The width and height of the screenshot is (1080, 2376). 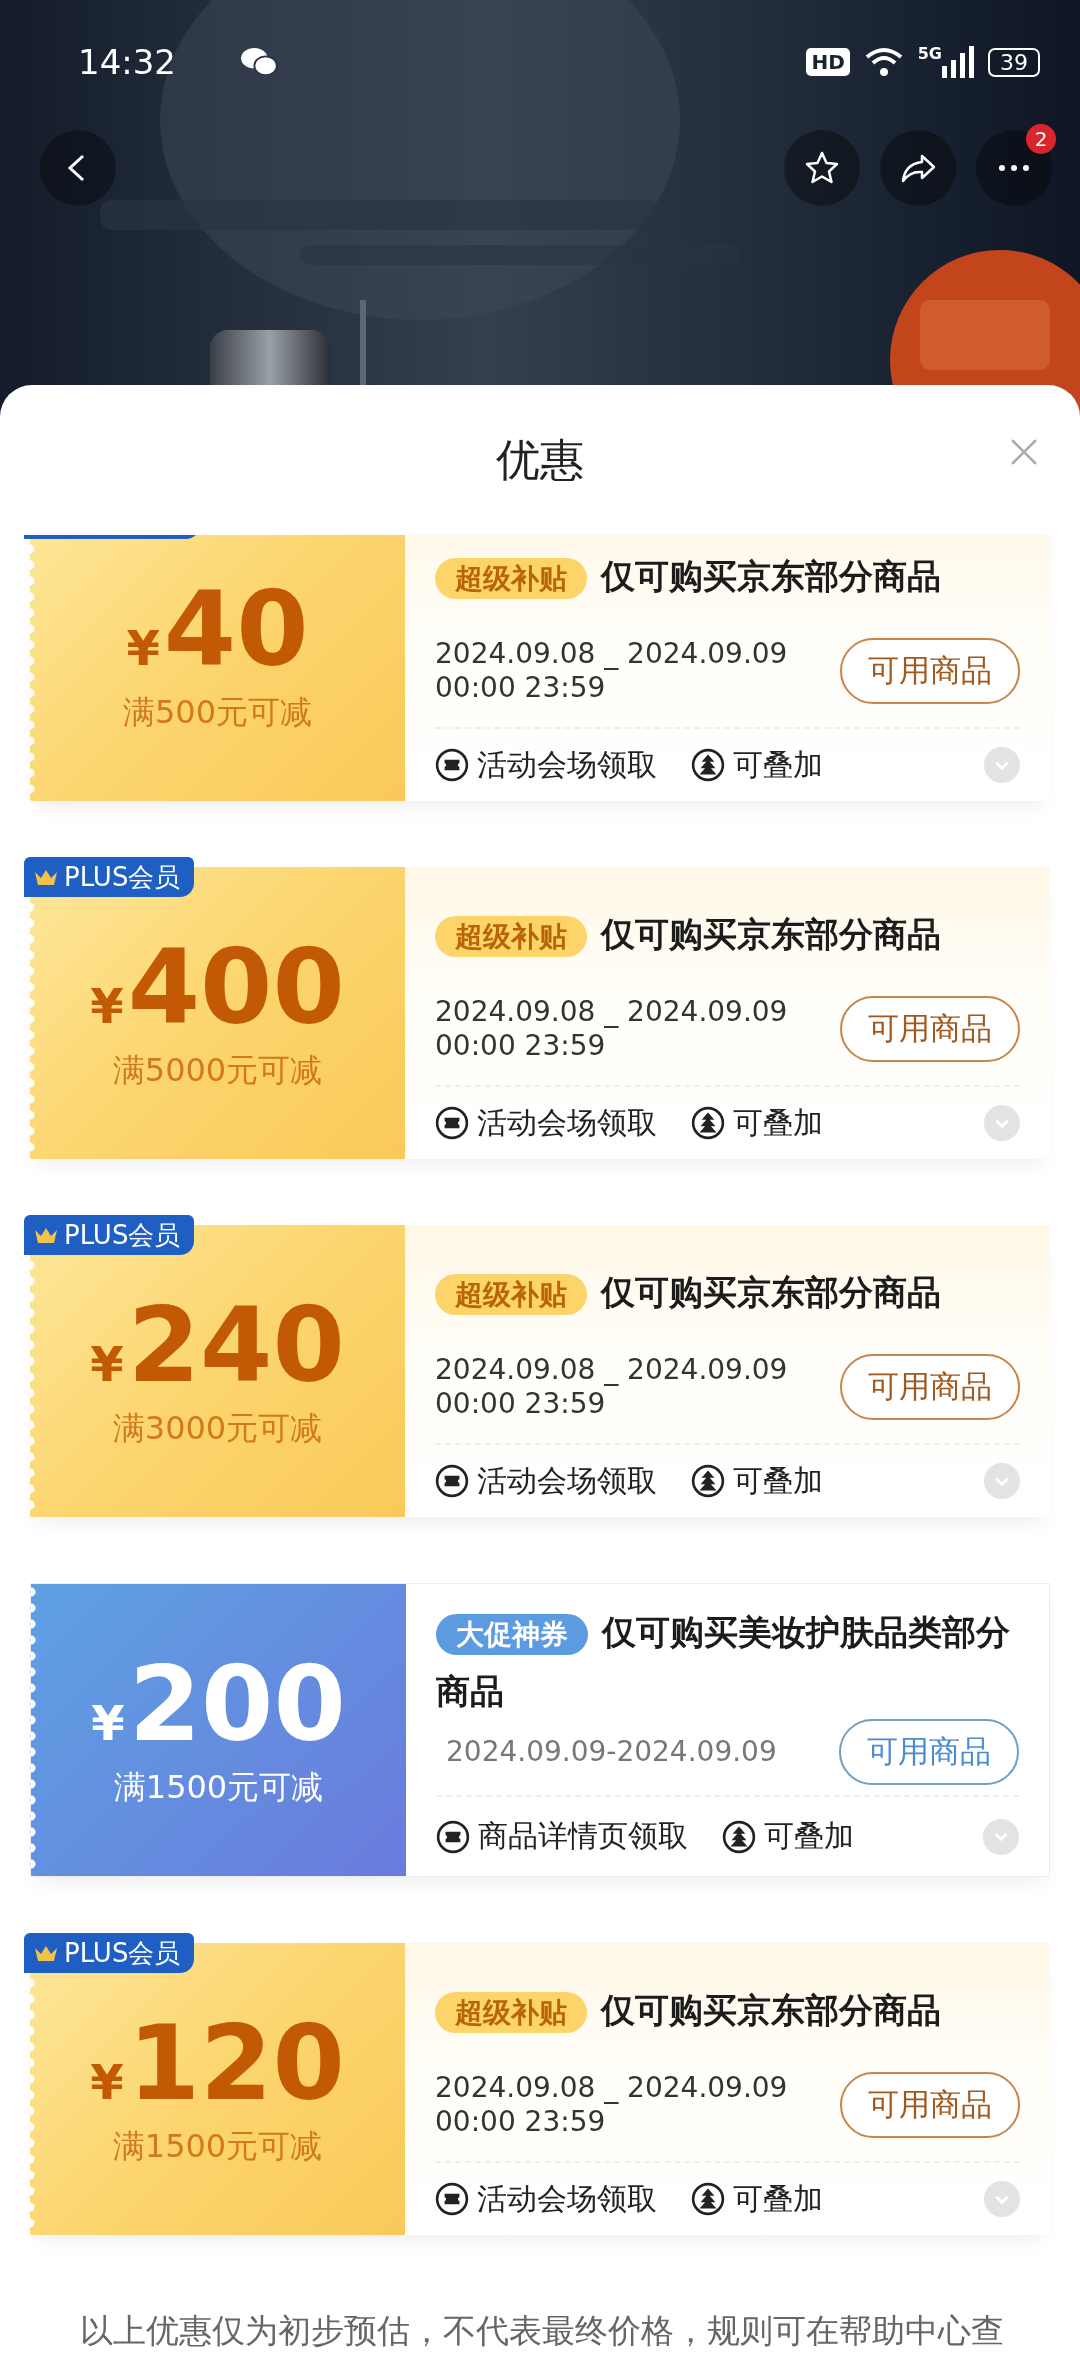 I want to click on coupon-condition: 满3000元可减, so click(x=217, y=1428).